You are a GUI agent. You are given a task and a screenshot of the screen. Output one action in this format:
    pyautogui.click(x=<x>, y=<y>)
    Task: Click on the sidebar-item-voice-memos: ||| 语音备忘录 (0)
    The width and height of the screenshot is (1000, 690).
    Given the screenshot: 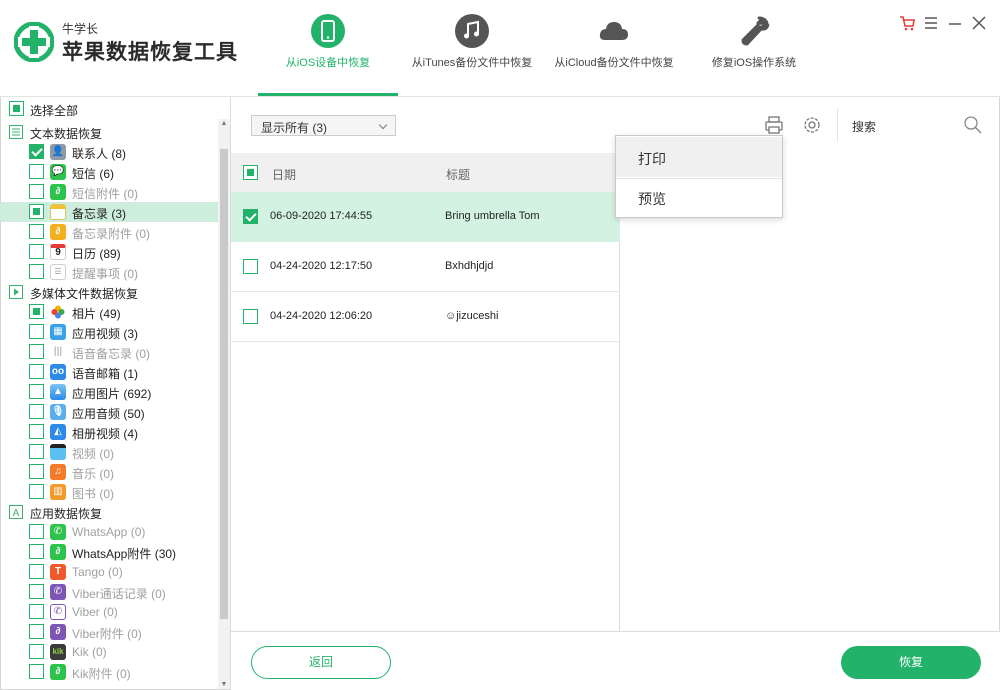 What is the action you would take?
    pyautogui.click(x=109, y=352)
    